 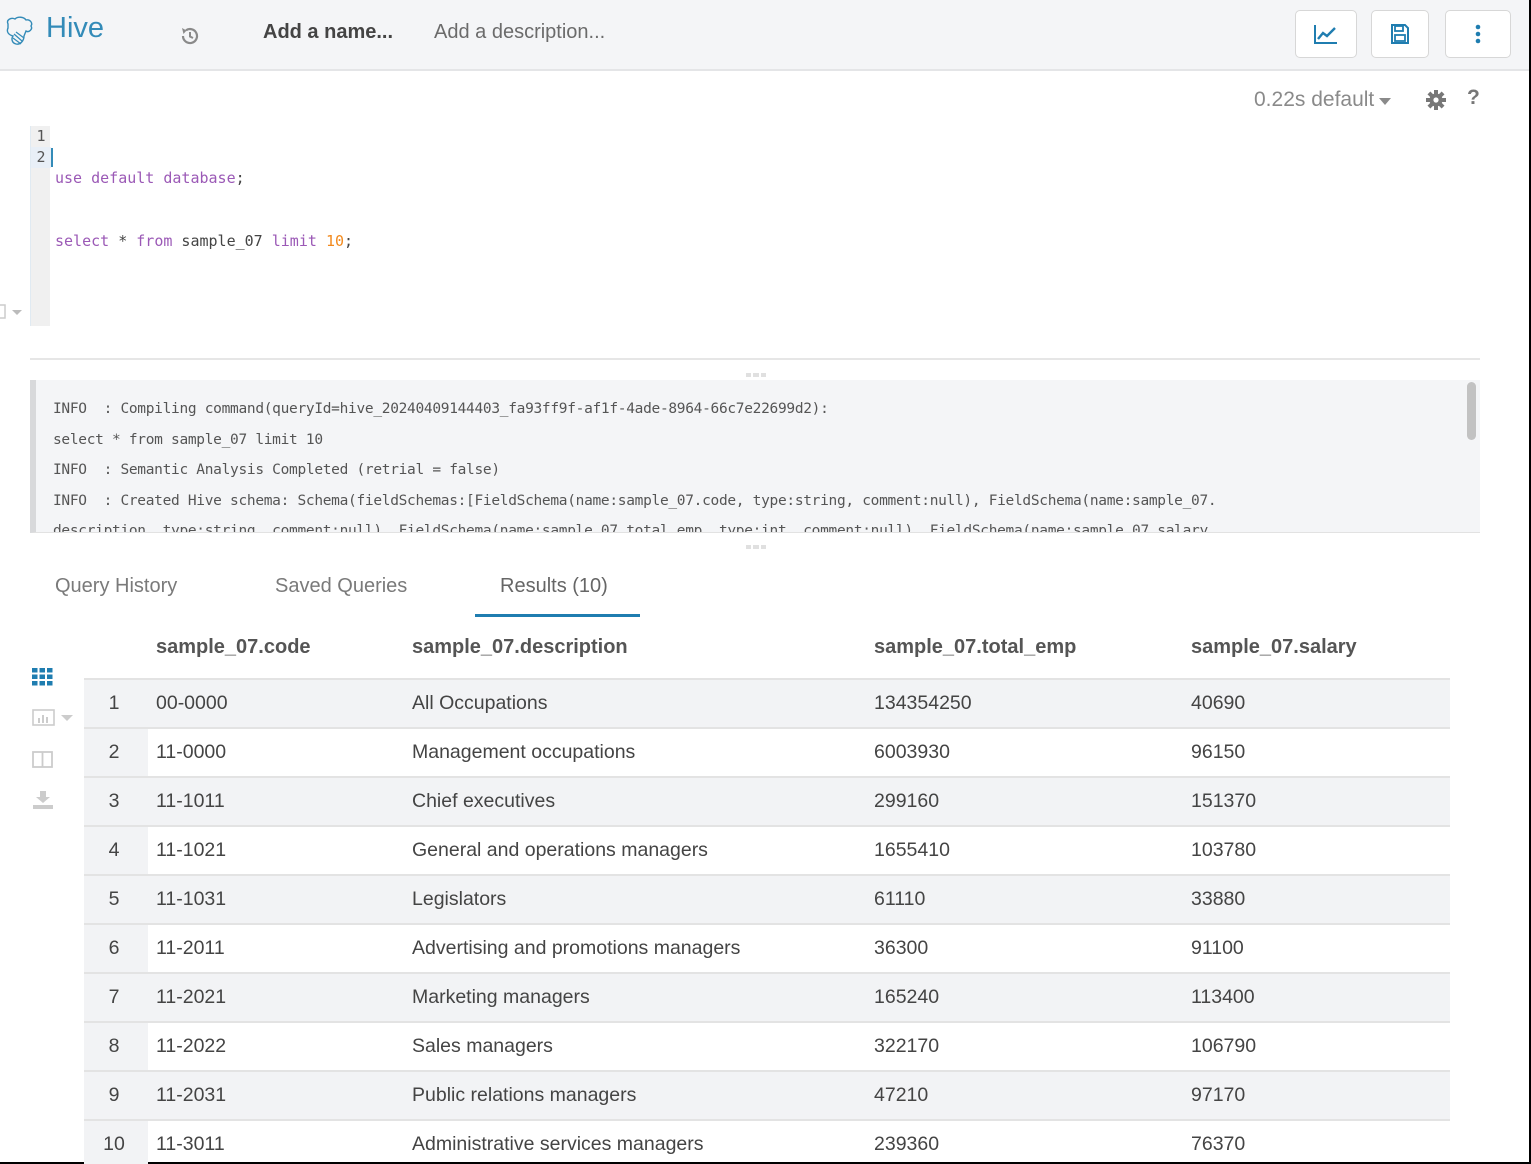 I want to click on text-cursor, so click(x=52, y=157).